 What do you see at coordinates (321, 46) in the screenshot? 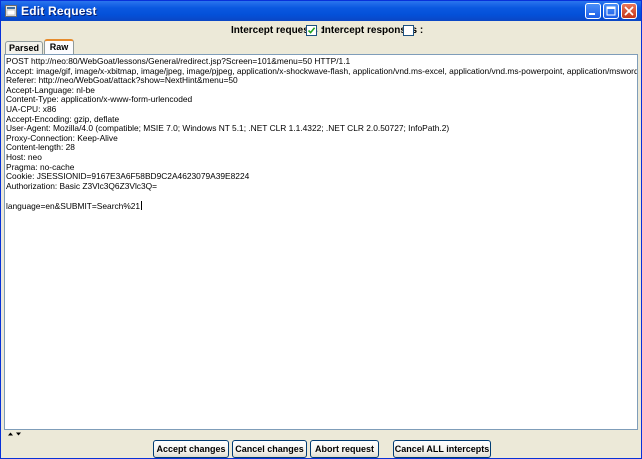
I see `tab-strip: Parsed Raw` at bounding box center [321, 46].